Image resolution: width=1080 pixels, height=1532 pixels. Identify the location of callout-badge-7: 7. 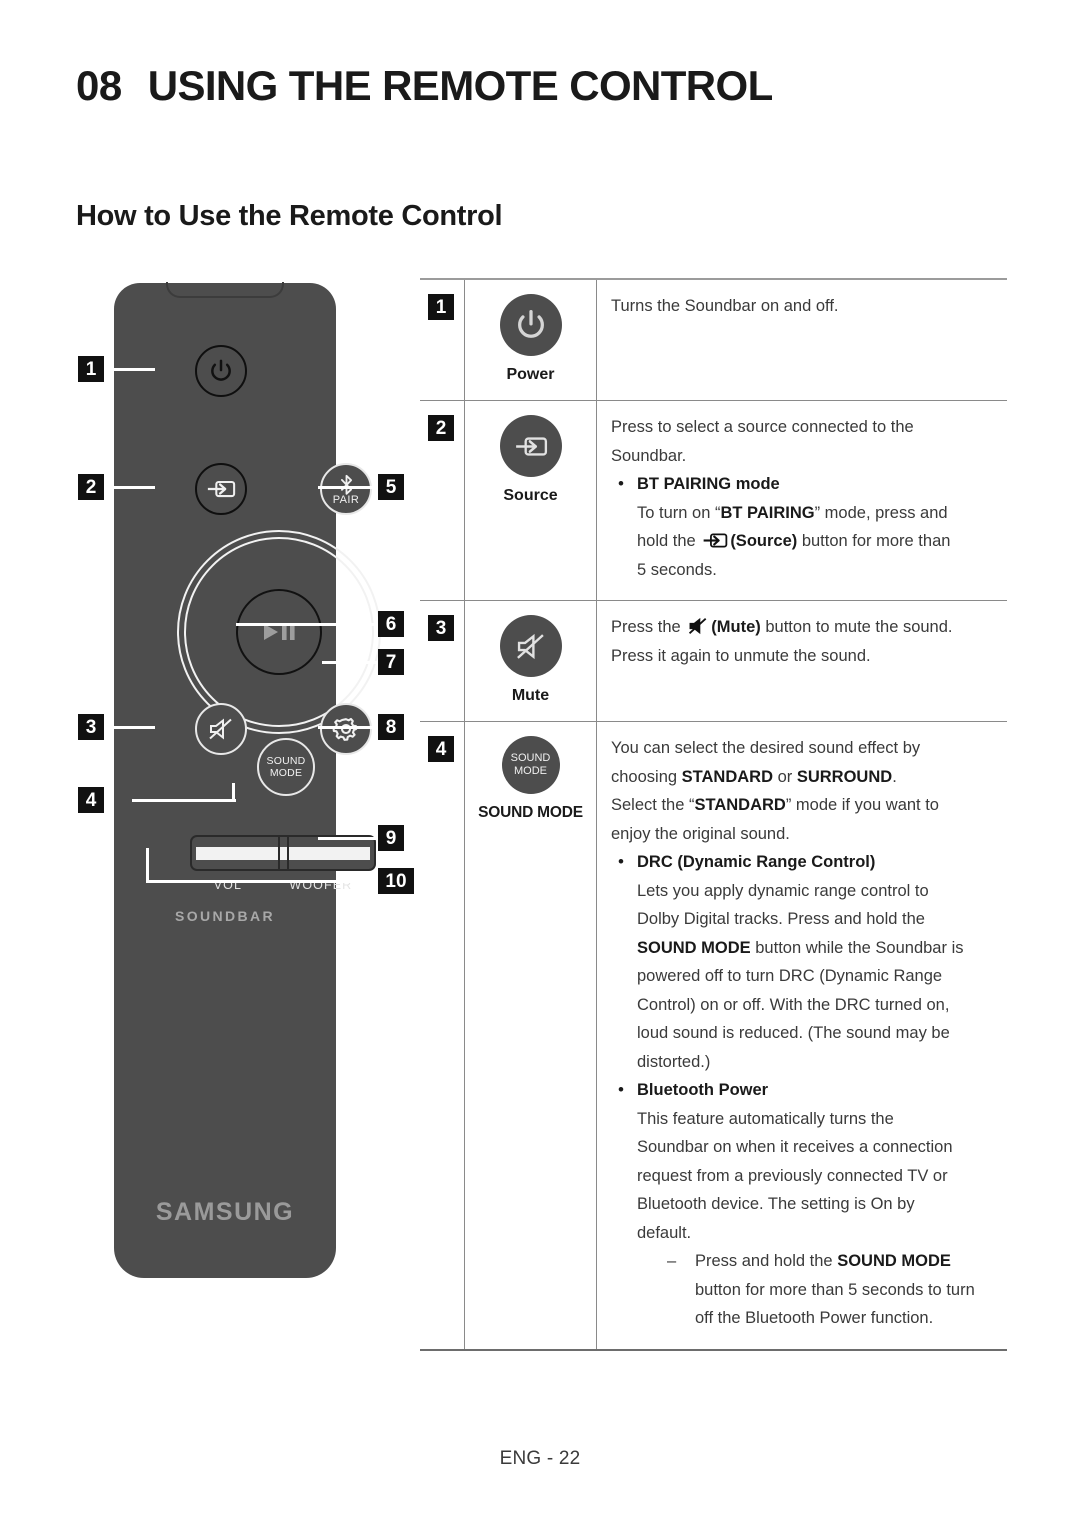
(391, 662).